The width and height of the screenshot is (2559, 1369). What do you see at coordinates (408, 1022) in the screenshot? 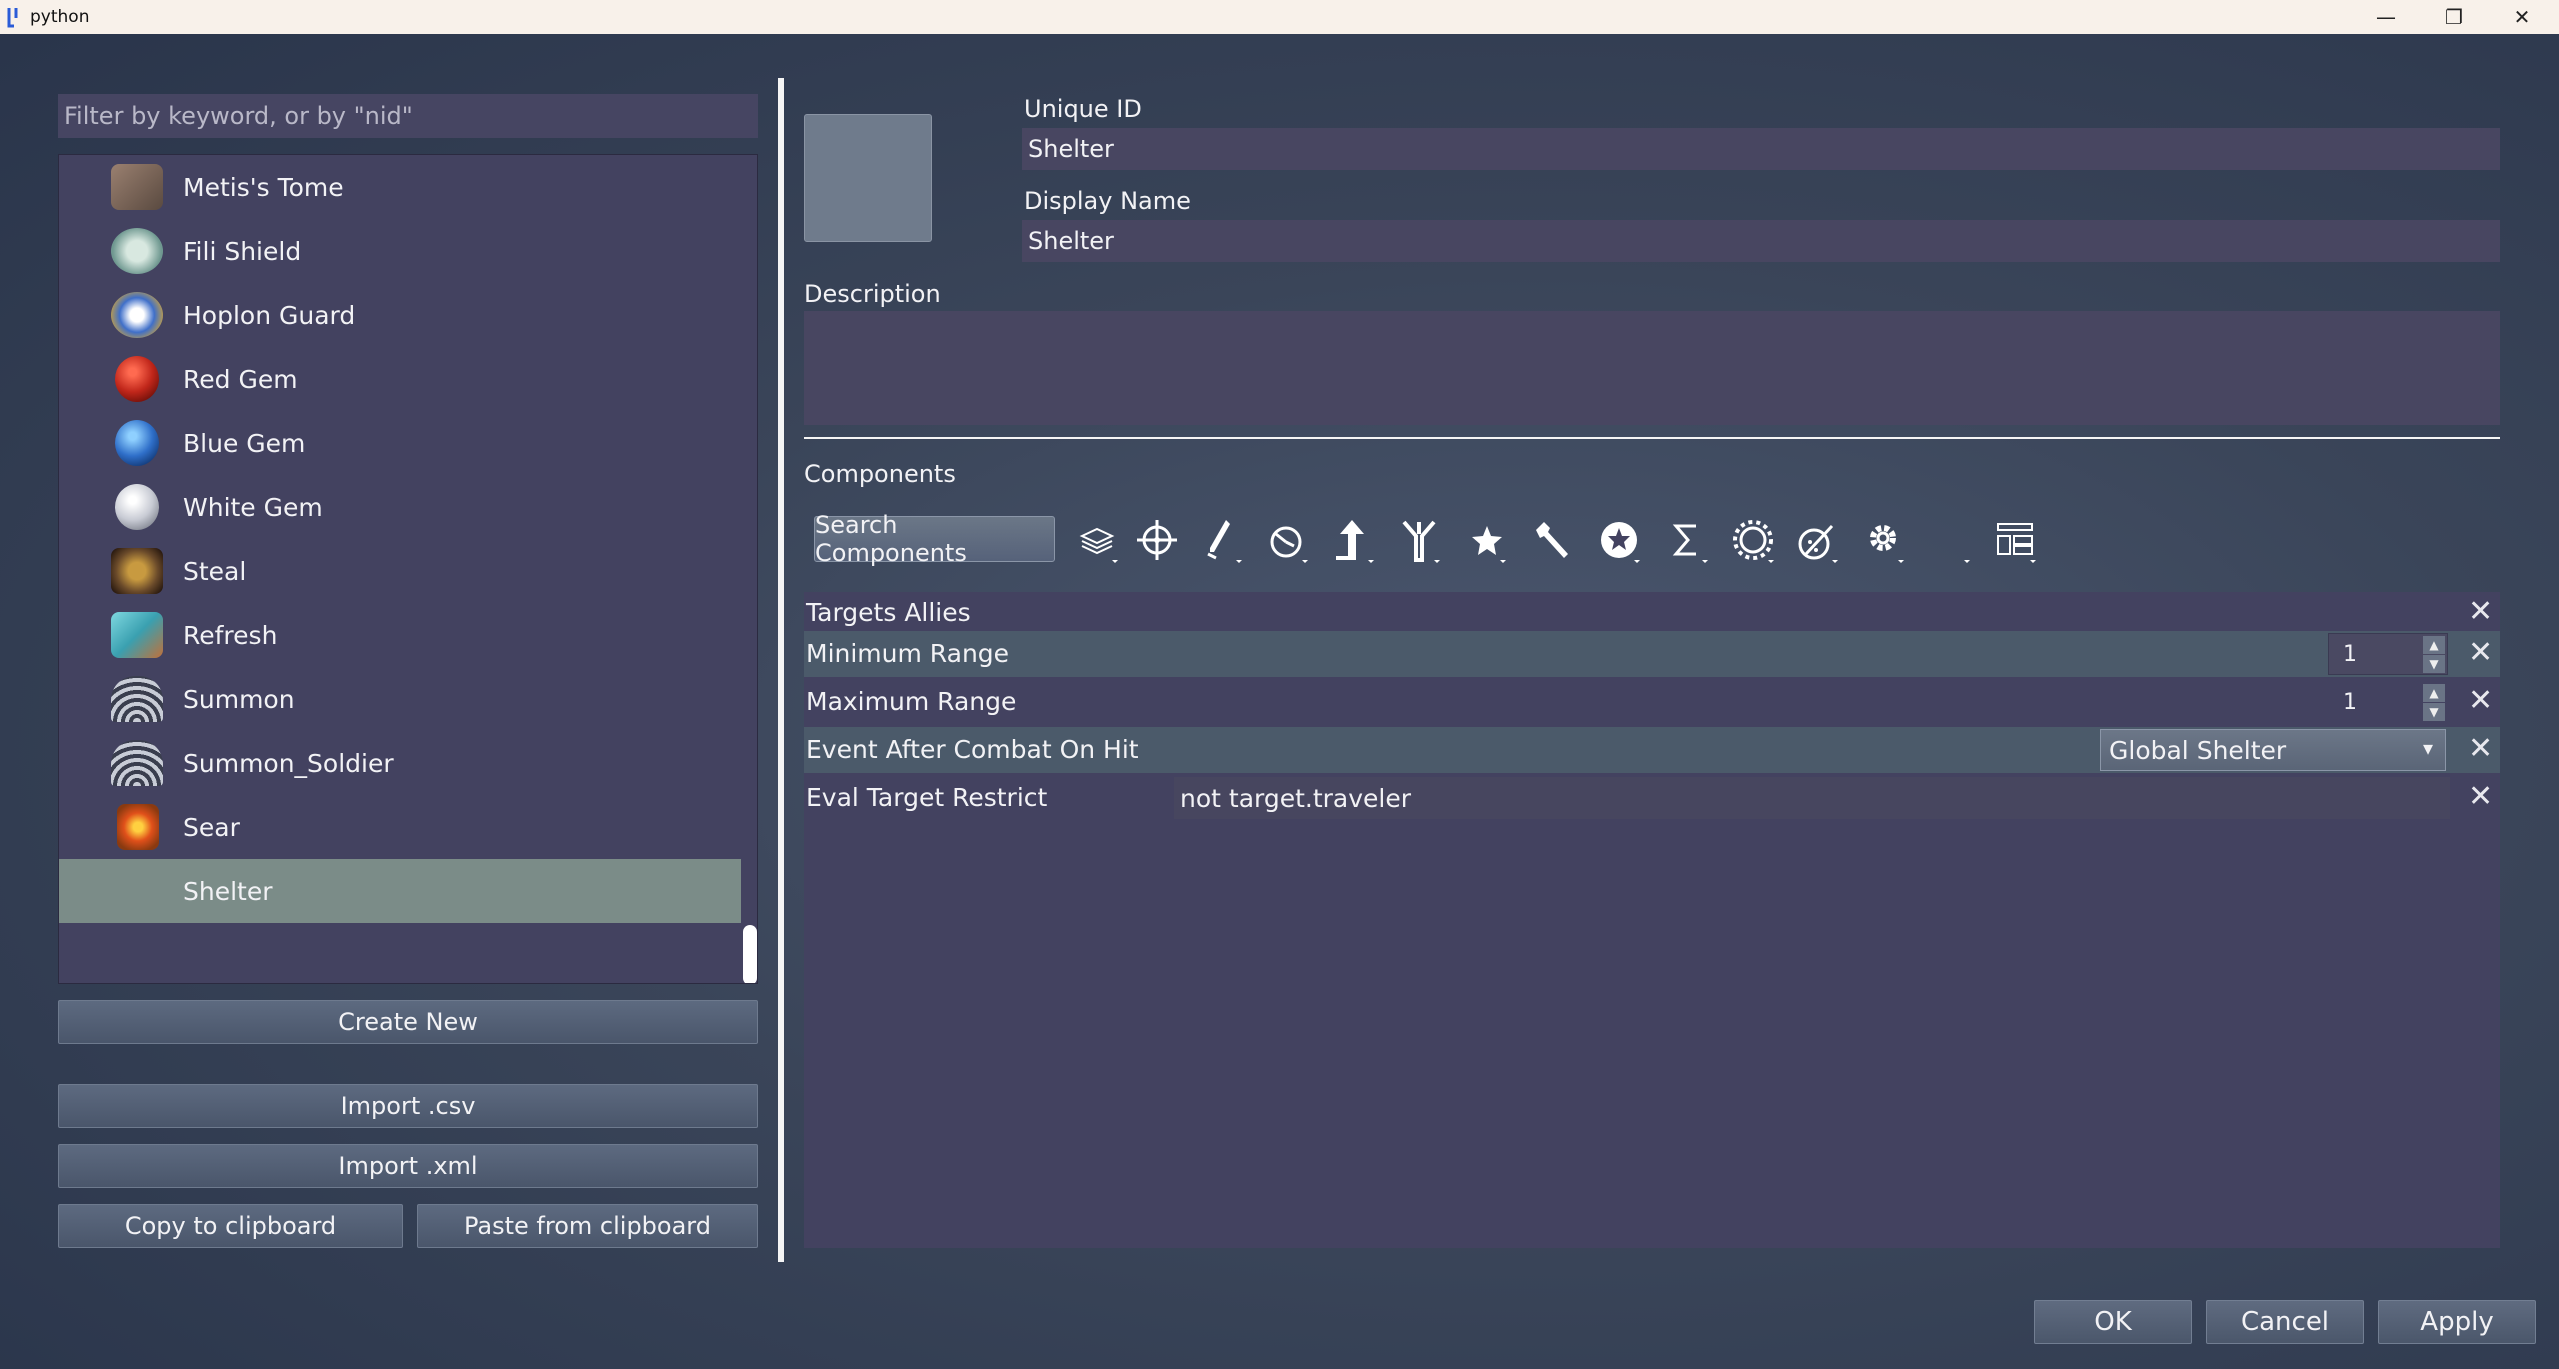
I see `create-new-button: Create New` at bounding box center [408, 1022].